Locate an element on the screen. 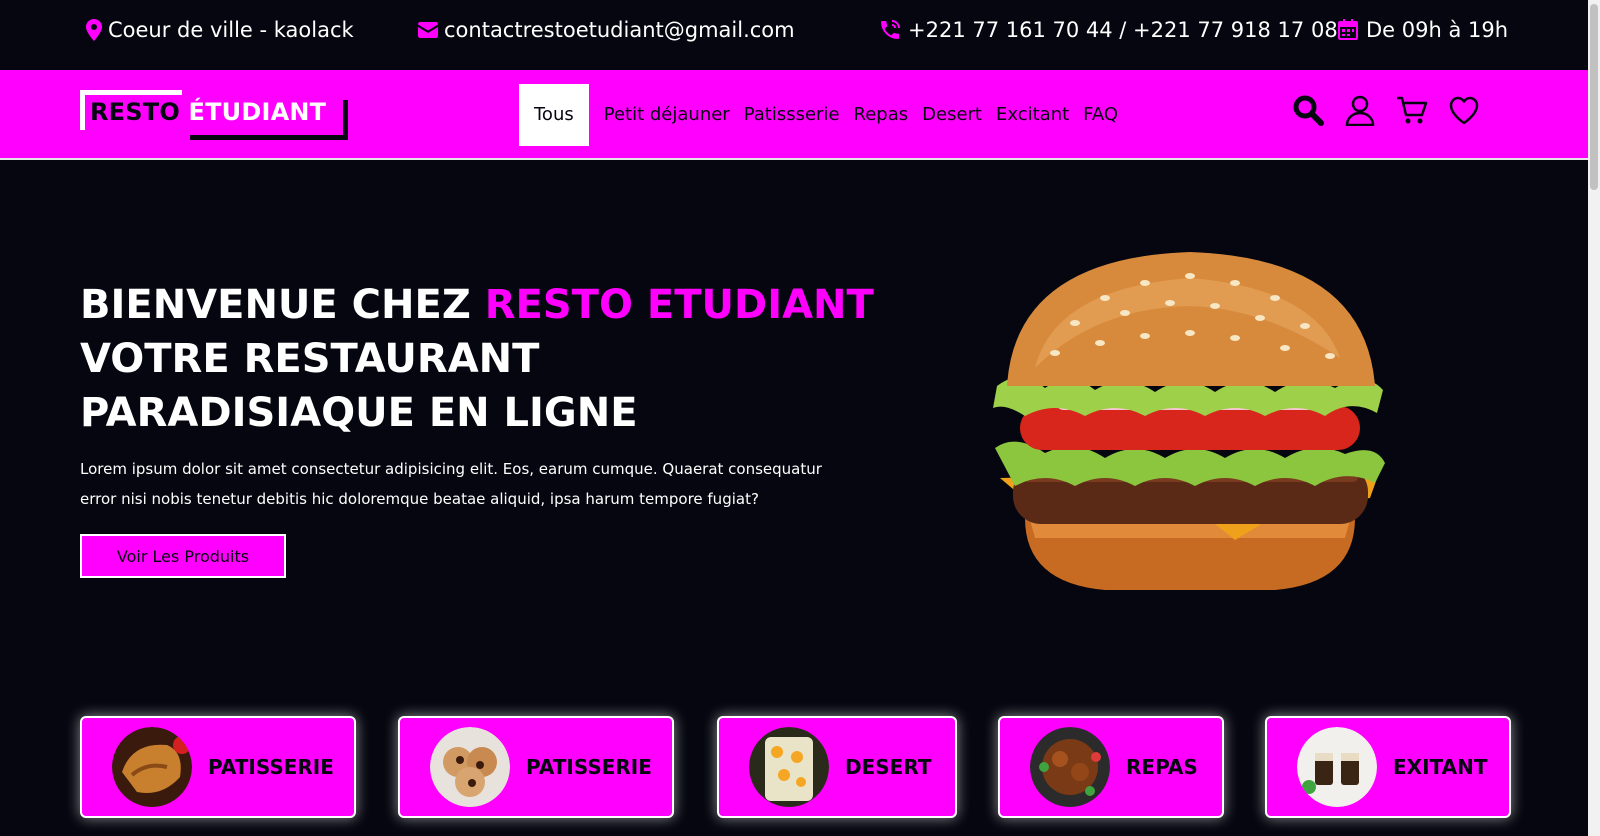  menu-item-desert: Desert is located at coordinates (952, 115).